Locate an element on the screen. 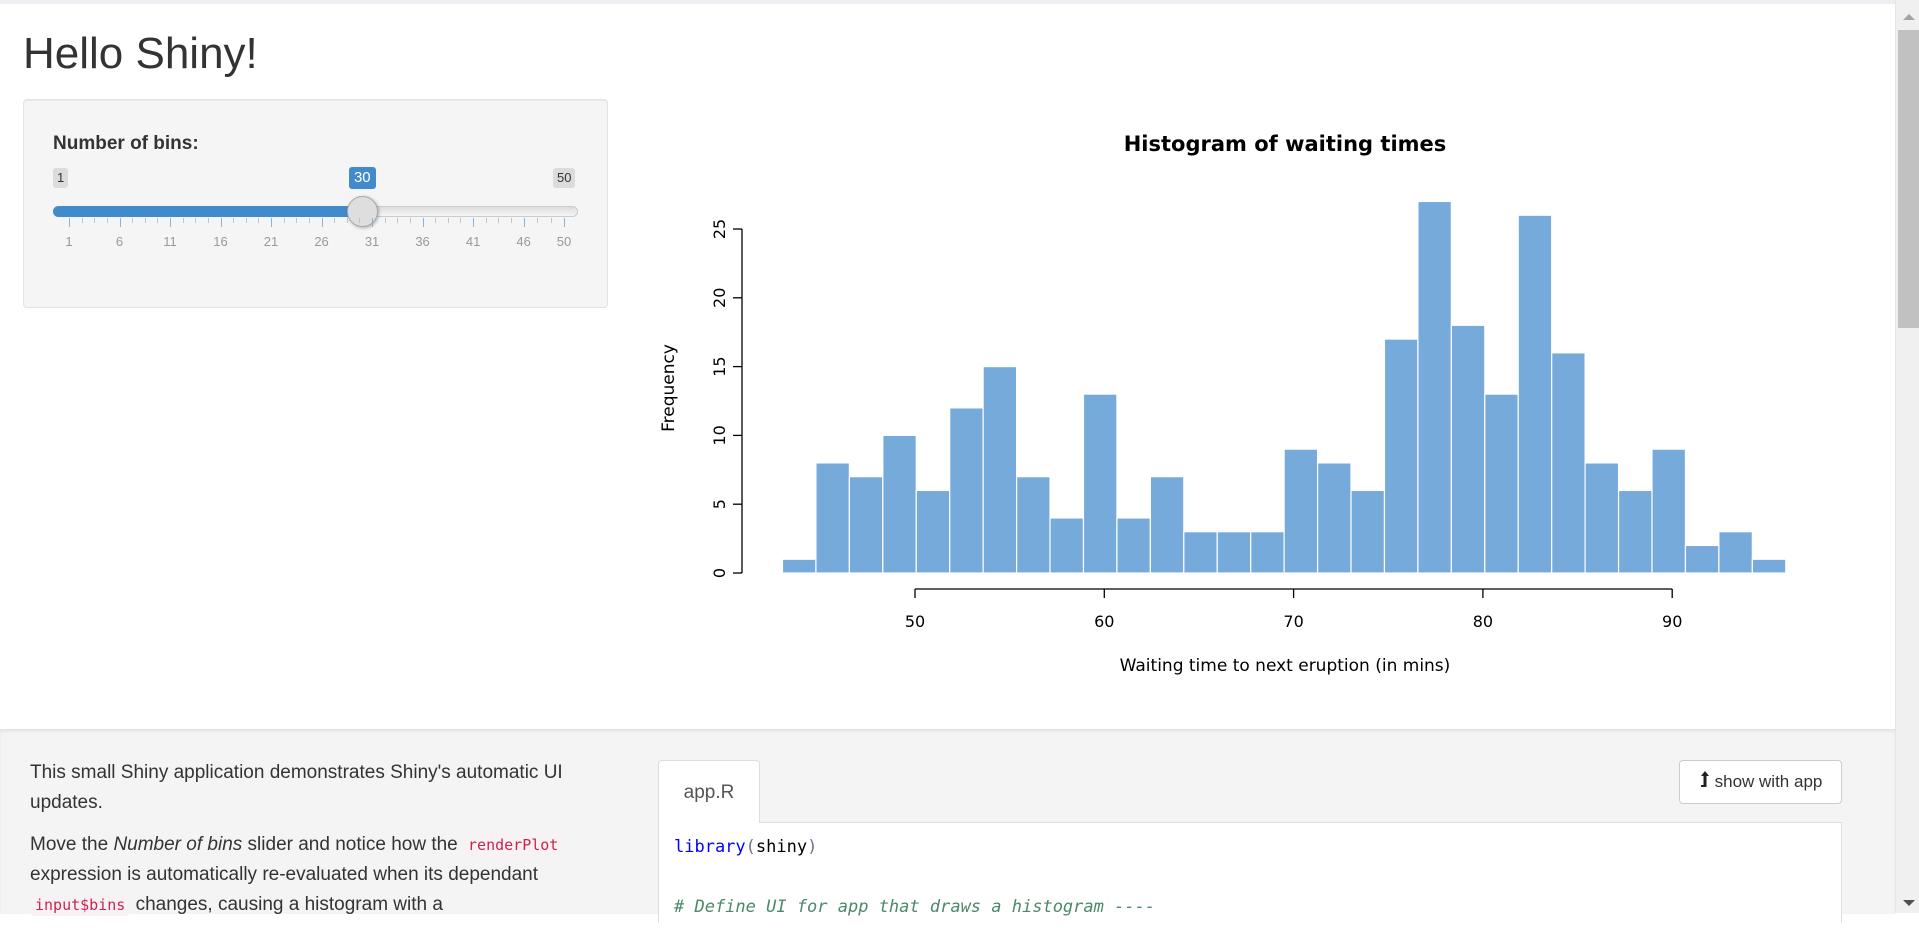 The image size is (1919, 932). inline-code-renderplot: renderPlot is located at coordinates (513, 845).